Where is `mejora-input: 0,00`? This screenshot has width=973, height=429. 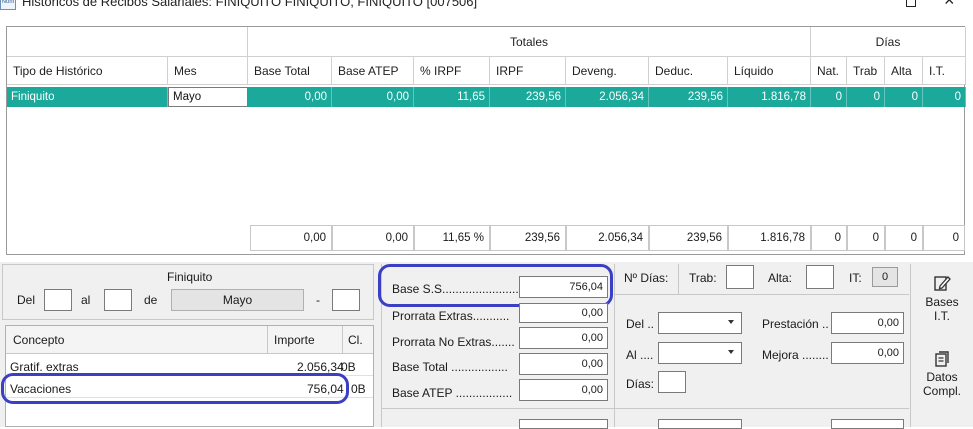 mejora-input: 0,00 is located at coordinates (867, 353).